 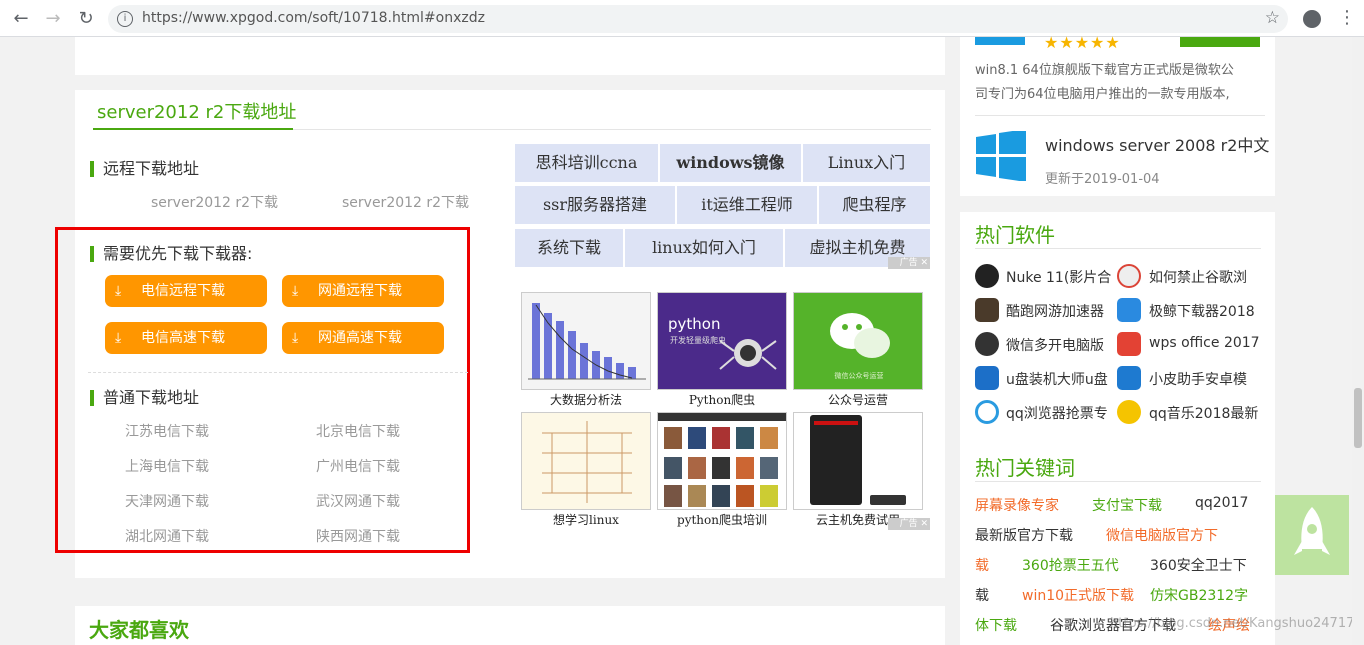 What do you see at coordinates (21, 19) in the screenshot?
I see `back-icon: ←` at bounding box center [21, 19].